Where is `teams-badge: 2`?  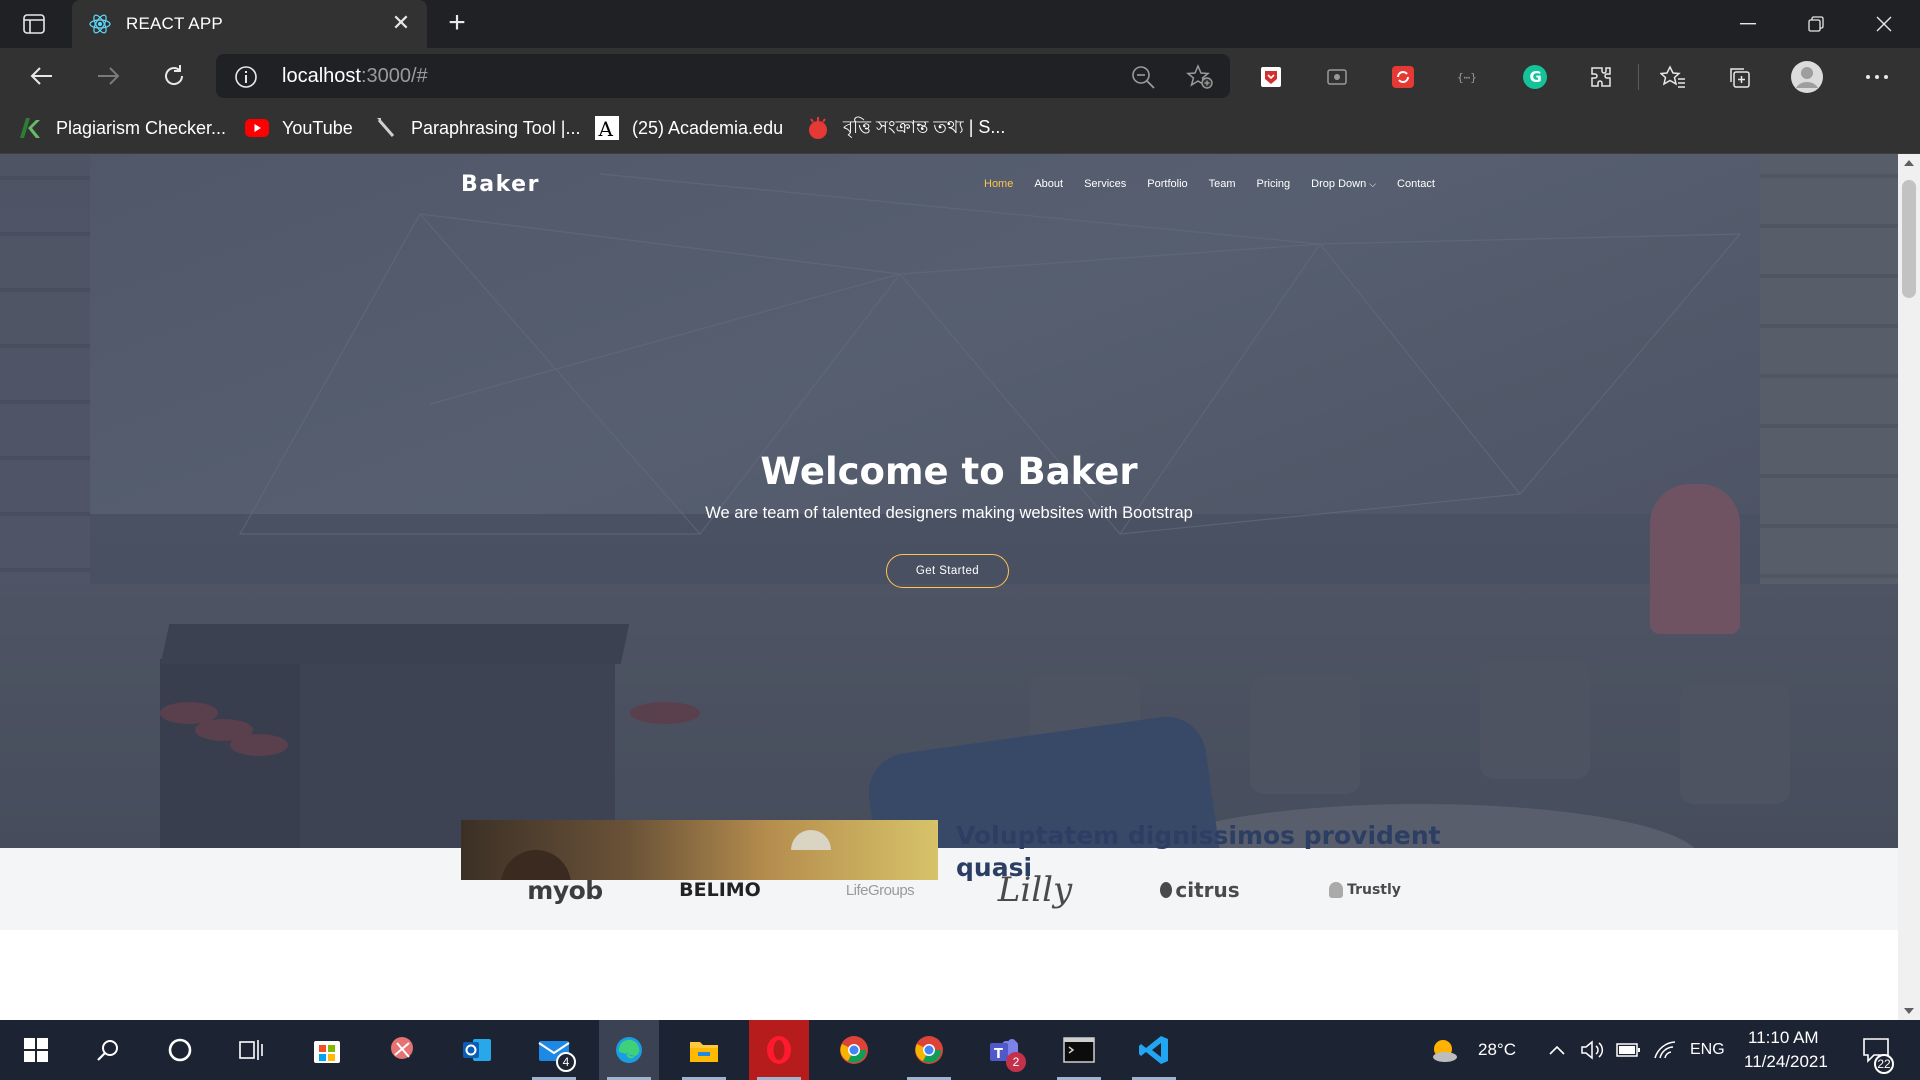
teams-badge: 2 is located at coordinates (1016, 1062).